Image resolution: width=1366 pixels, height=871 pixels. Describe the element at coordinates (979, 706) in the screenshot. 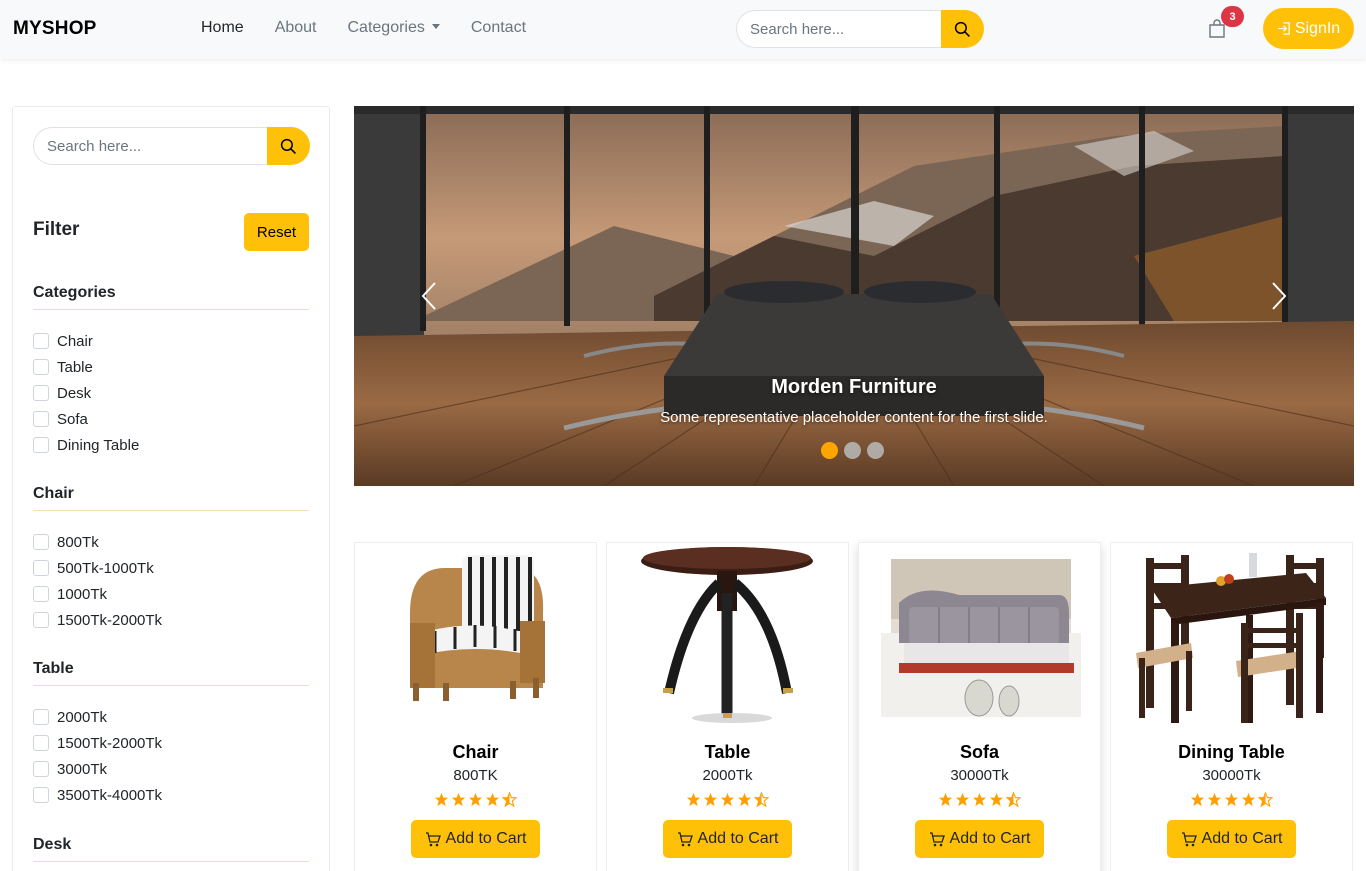

I see `product-card-sofa: Sofa 30000Tk Add to Cart` at that location.